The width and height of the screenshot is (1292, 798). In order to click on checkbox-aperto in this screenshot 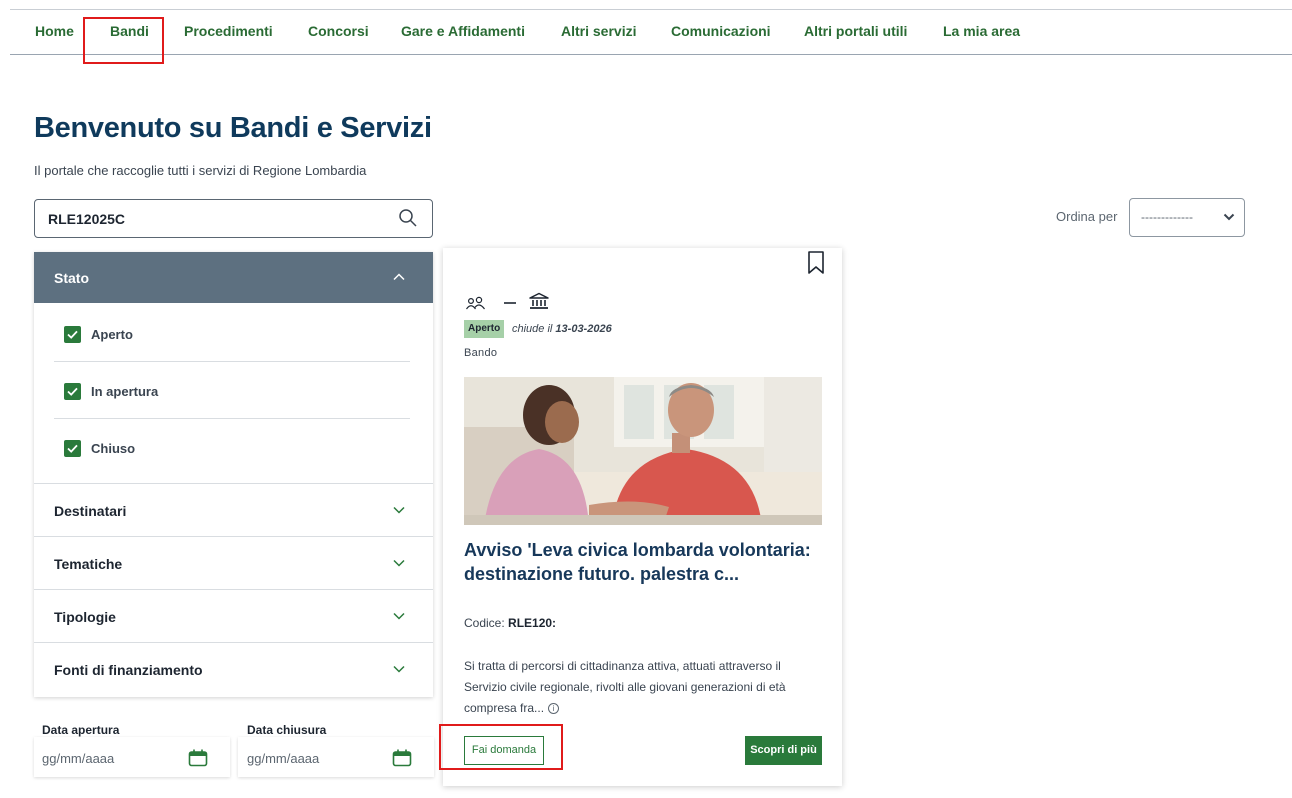, I will do `click(72, 334)`.